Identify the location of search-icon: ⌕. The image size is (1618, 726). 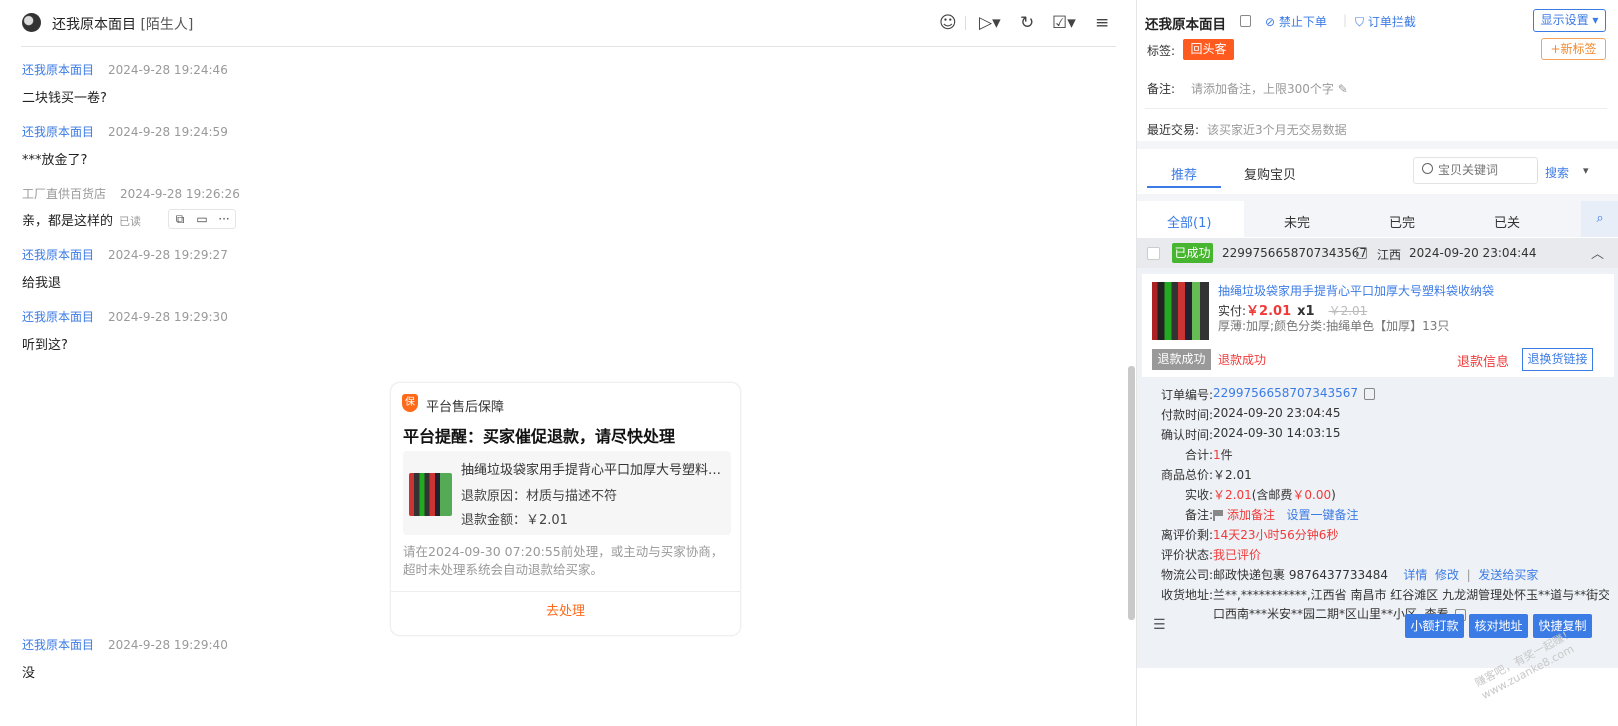
(1599, 219).